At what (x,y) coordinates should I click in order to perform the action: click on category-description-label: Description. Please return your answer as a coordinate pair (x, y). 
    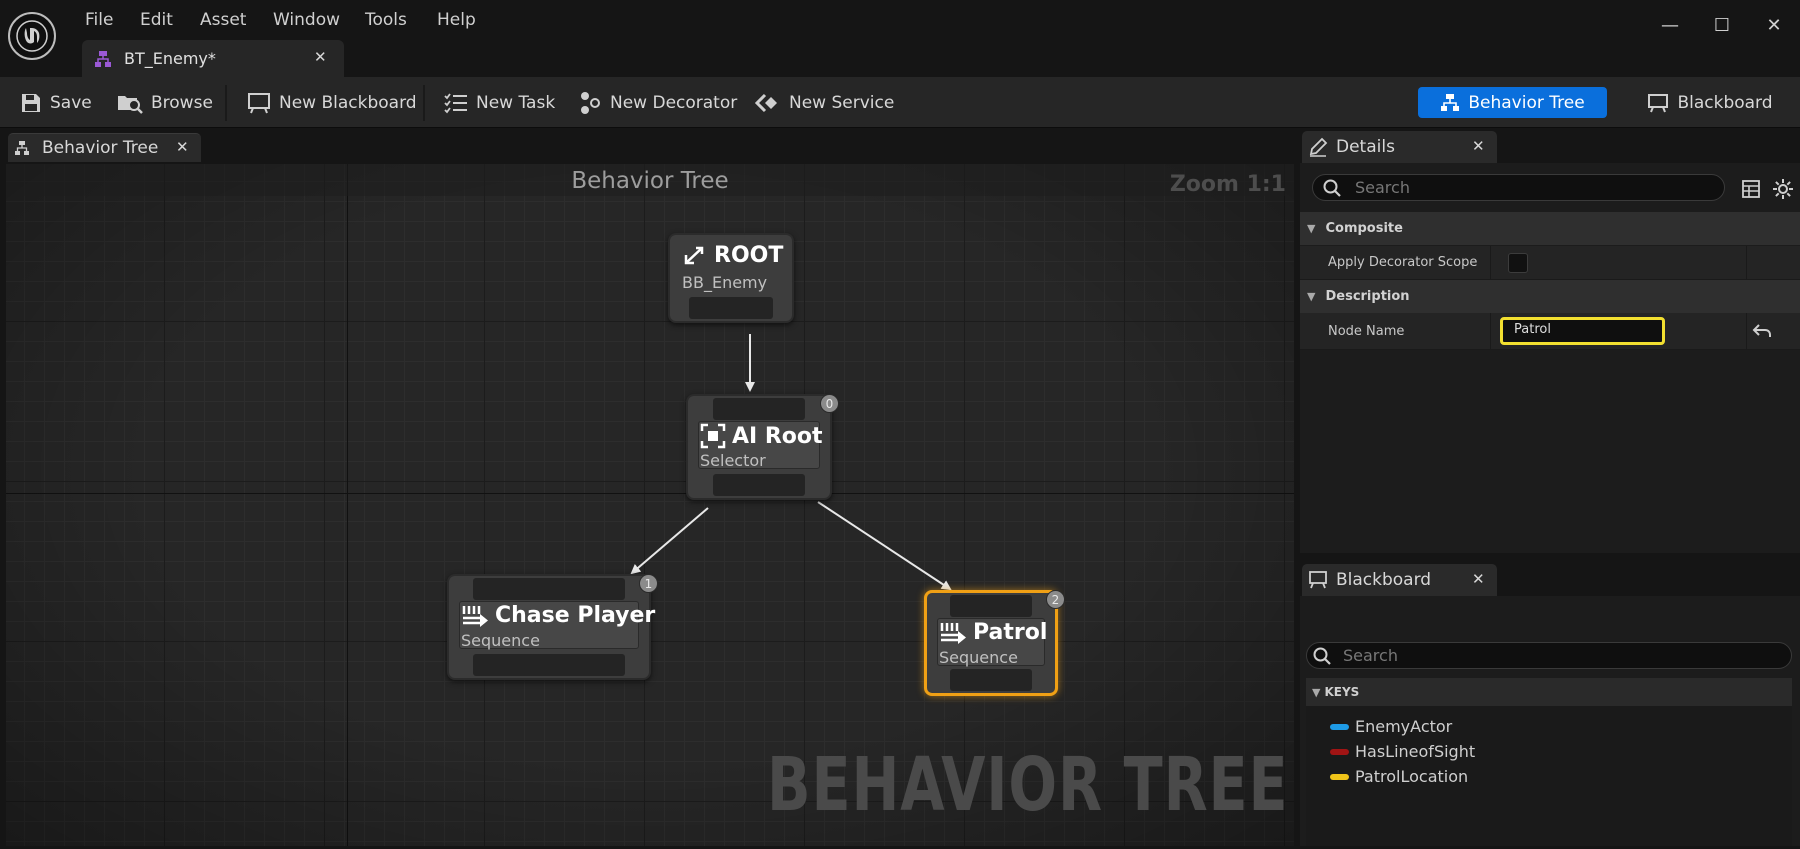
    Looking at the image, I should click on (1367, 296).